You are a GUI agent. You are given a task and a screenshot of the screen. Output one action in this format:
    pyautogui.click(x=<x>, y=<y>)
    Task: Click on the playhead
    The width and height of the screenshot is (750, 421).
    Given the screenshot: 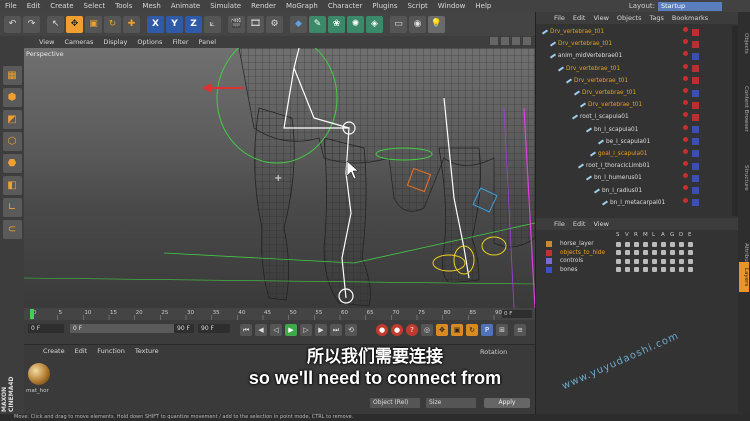 What is the action you would take?
    pyautogui.click(x=32, y=314)
    